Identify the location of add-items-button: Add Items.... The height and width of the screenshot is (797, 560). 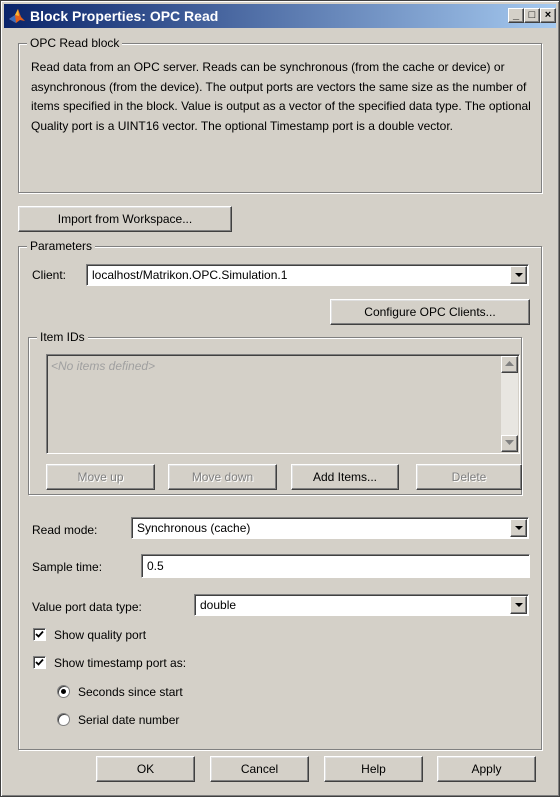
(345, 477).